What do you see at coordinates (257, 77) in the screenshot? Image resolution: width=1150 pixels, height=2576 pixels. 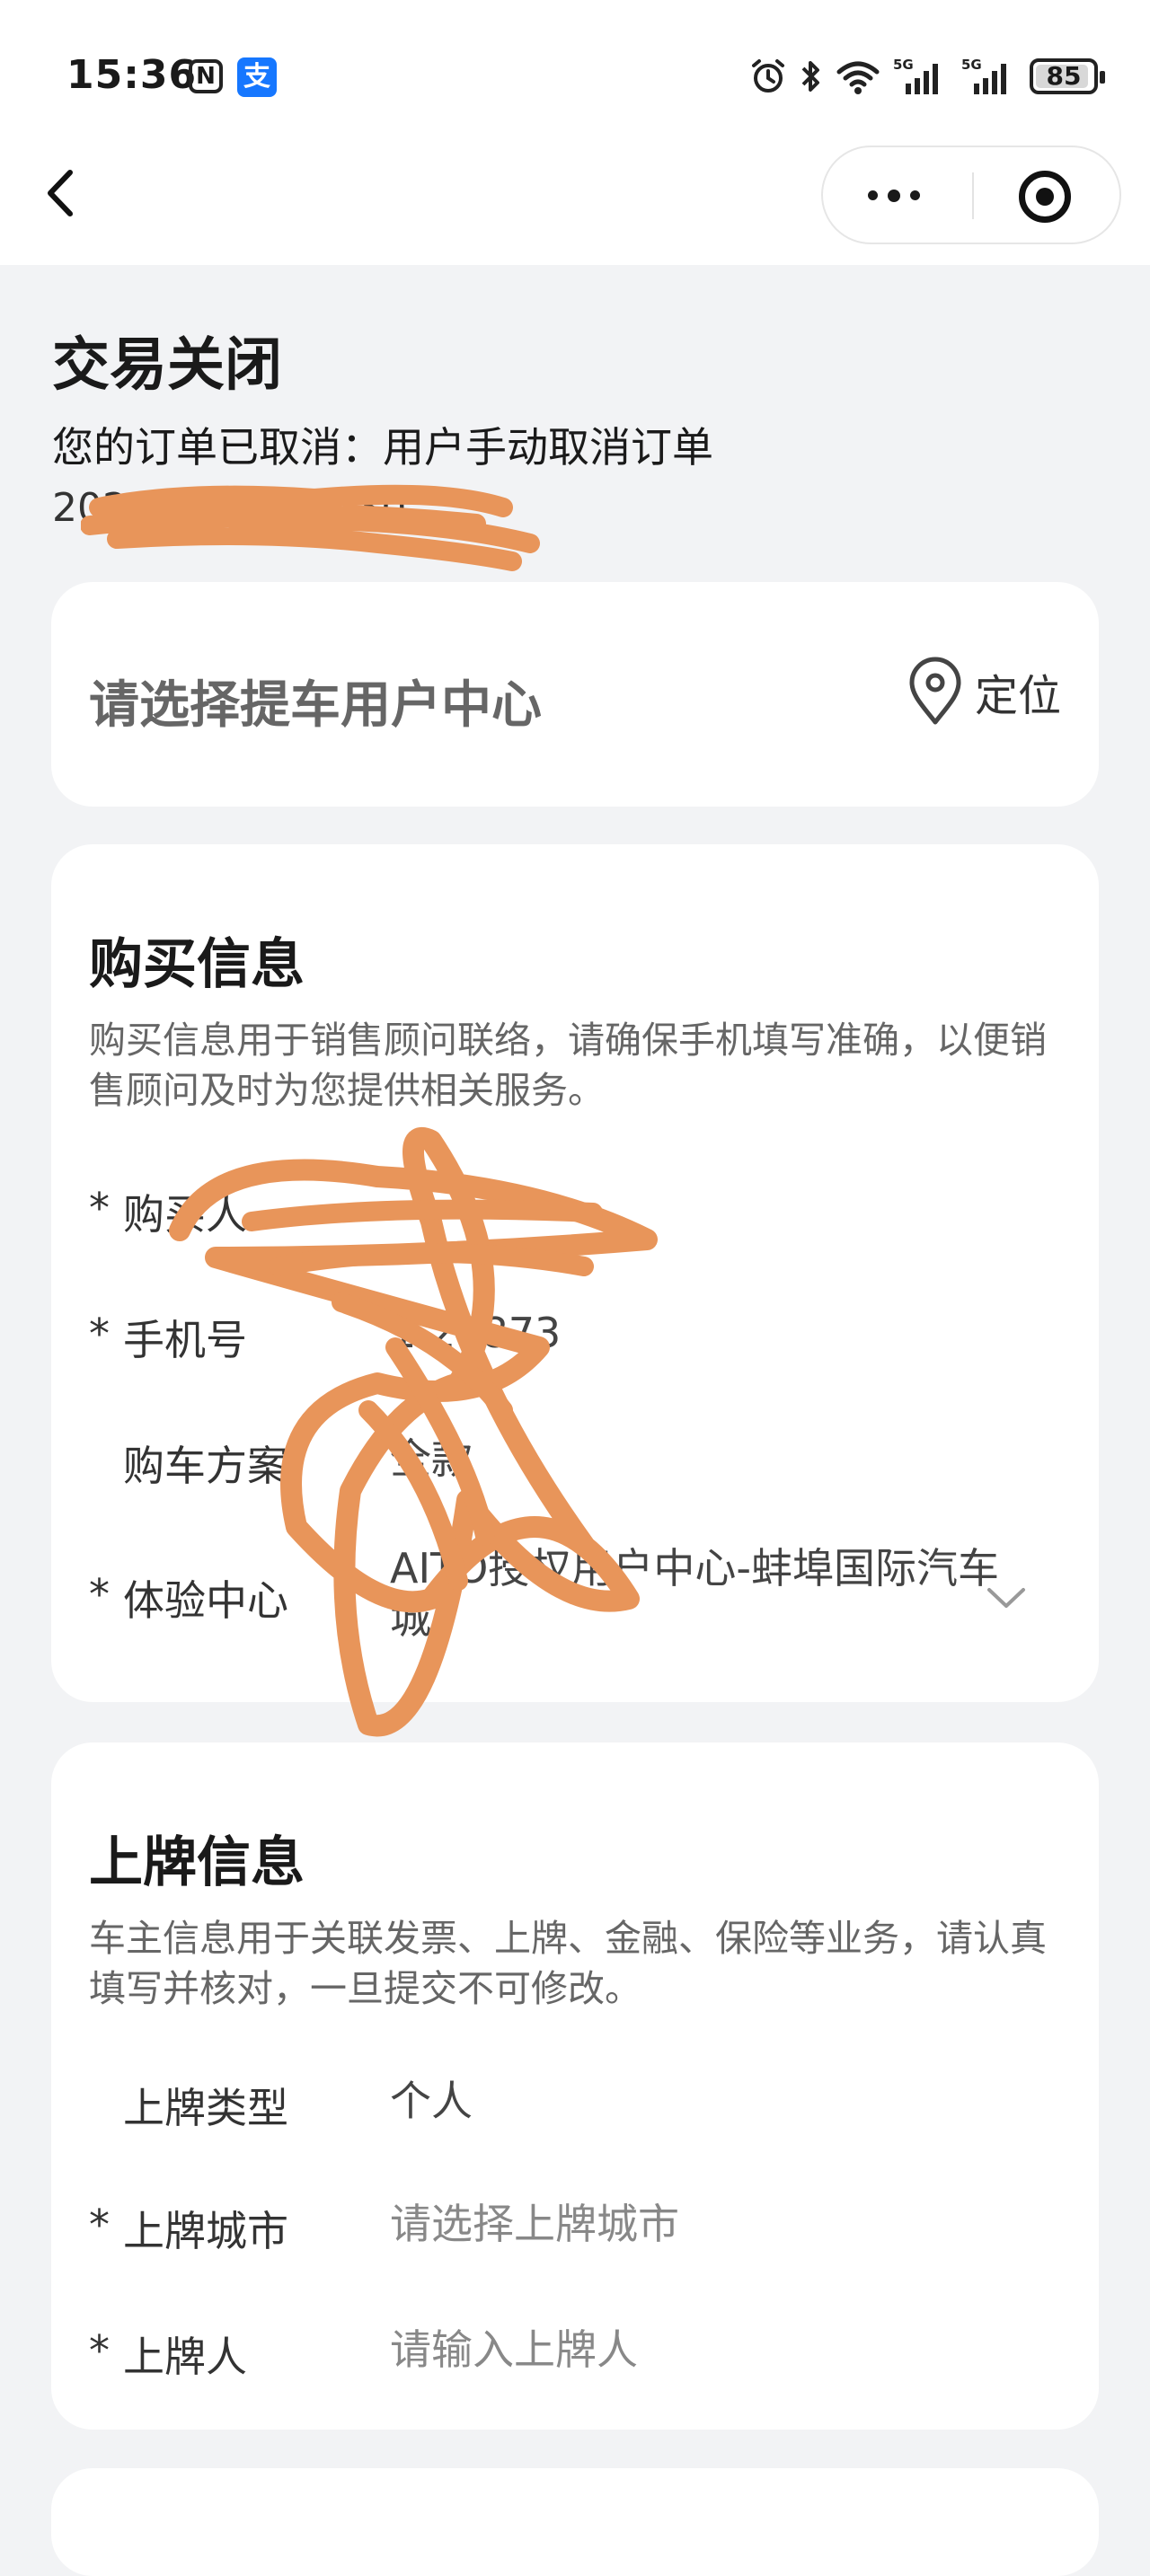 I see `alipay-icon: 支` at bounding box center [257, 77].